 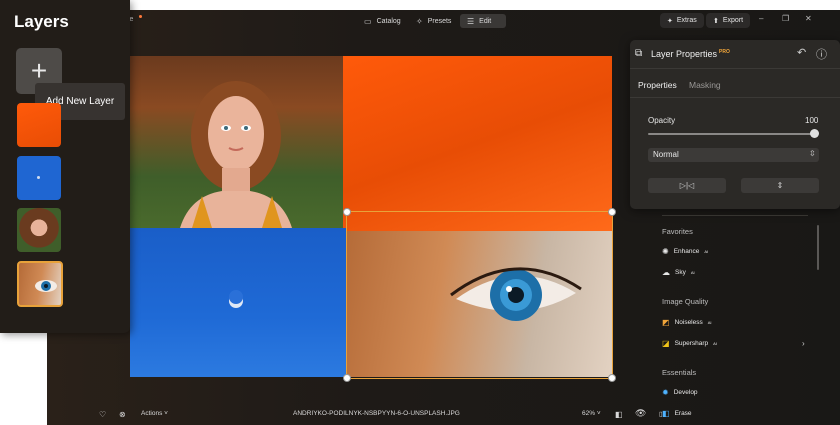 I want to click on layers-stack-icon: ⧉, so click(x=639, y=53).